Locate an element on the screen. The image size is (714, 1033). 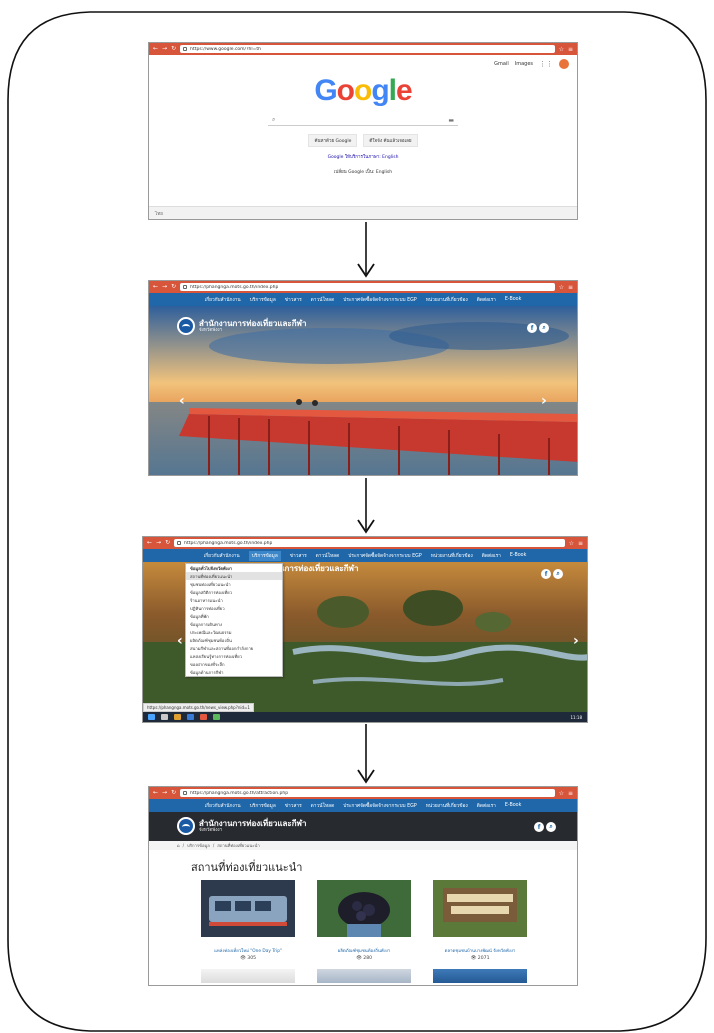
card-caption: ตลาดชุมชนบ้านบางพัฒน์ จังหวัดพังงา is located at coordinates (480, 950).